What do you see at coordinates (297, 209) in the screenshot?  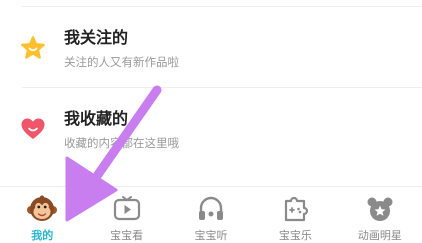 I see `puzzle-game-icon` at bounding box center [297, 209].